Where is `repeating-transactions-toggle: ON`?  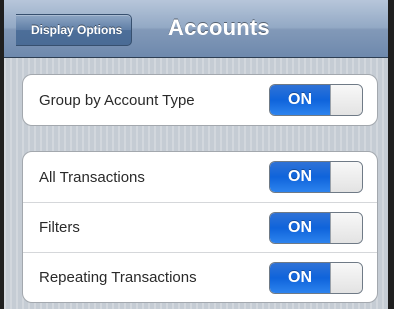 repeating-transactions-toggle: ON is located at coordinates (316, 277).